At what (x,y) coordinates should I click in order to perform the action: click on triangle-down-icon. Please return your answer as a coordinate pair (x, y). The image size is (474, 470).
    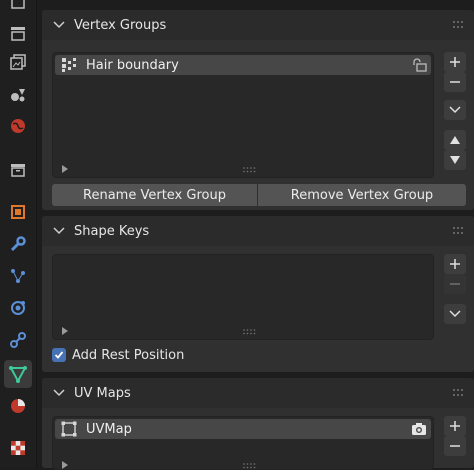
    Looking at the image, I should click on (455, 160).